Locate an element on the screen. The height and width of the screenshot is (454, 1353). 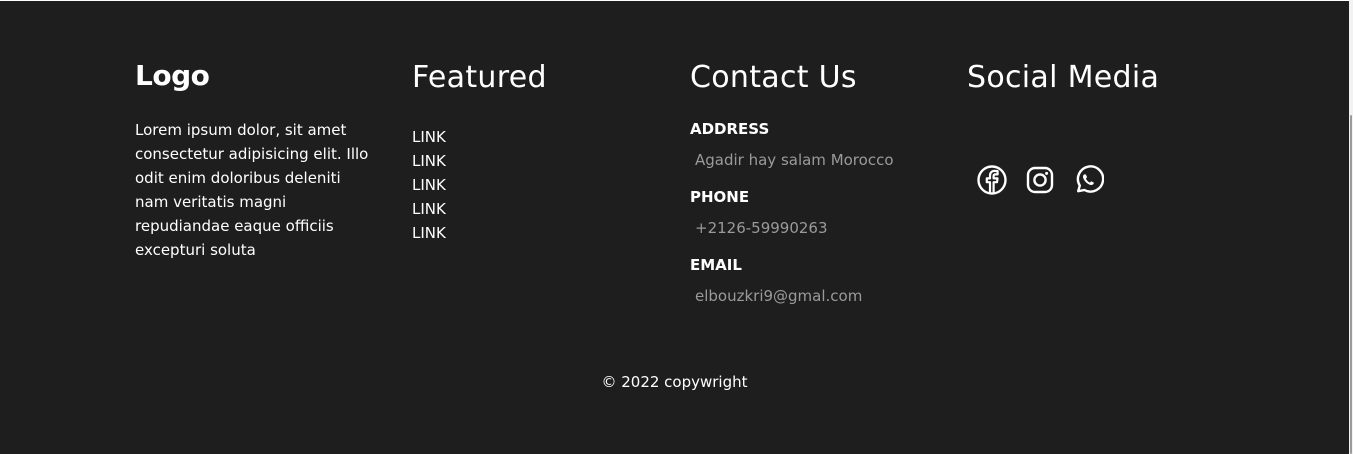
featured-link-1: LINK is located at coordinates (537, 137).